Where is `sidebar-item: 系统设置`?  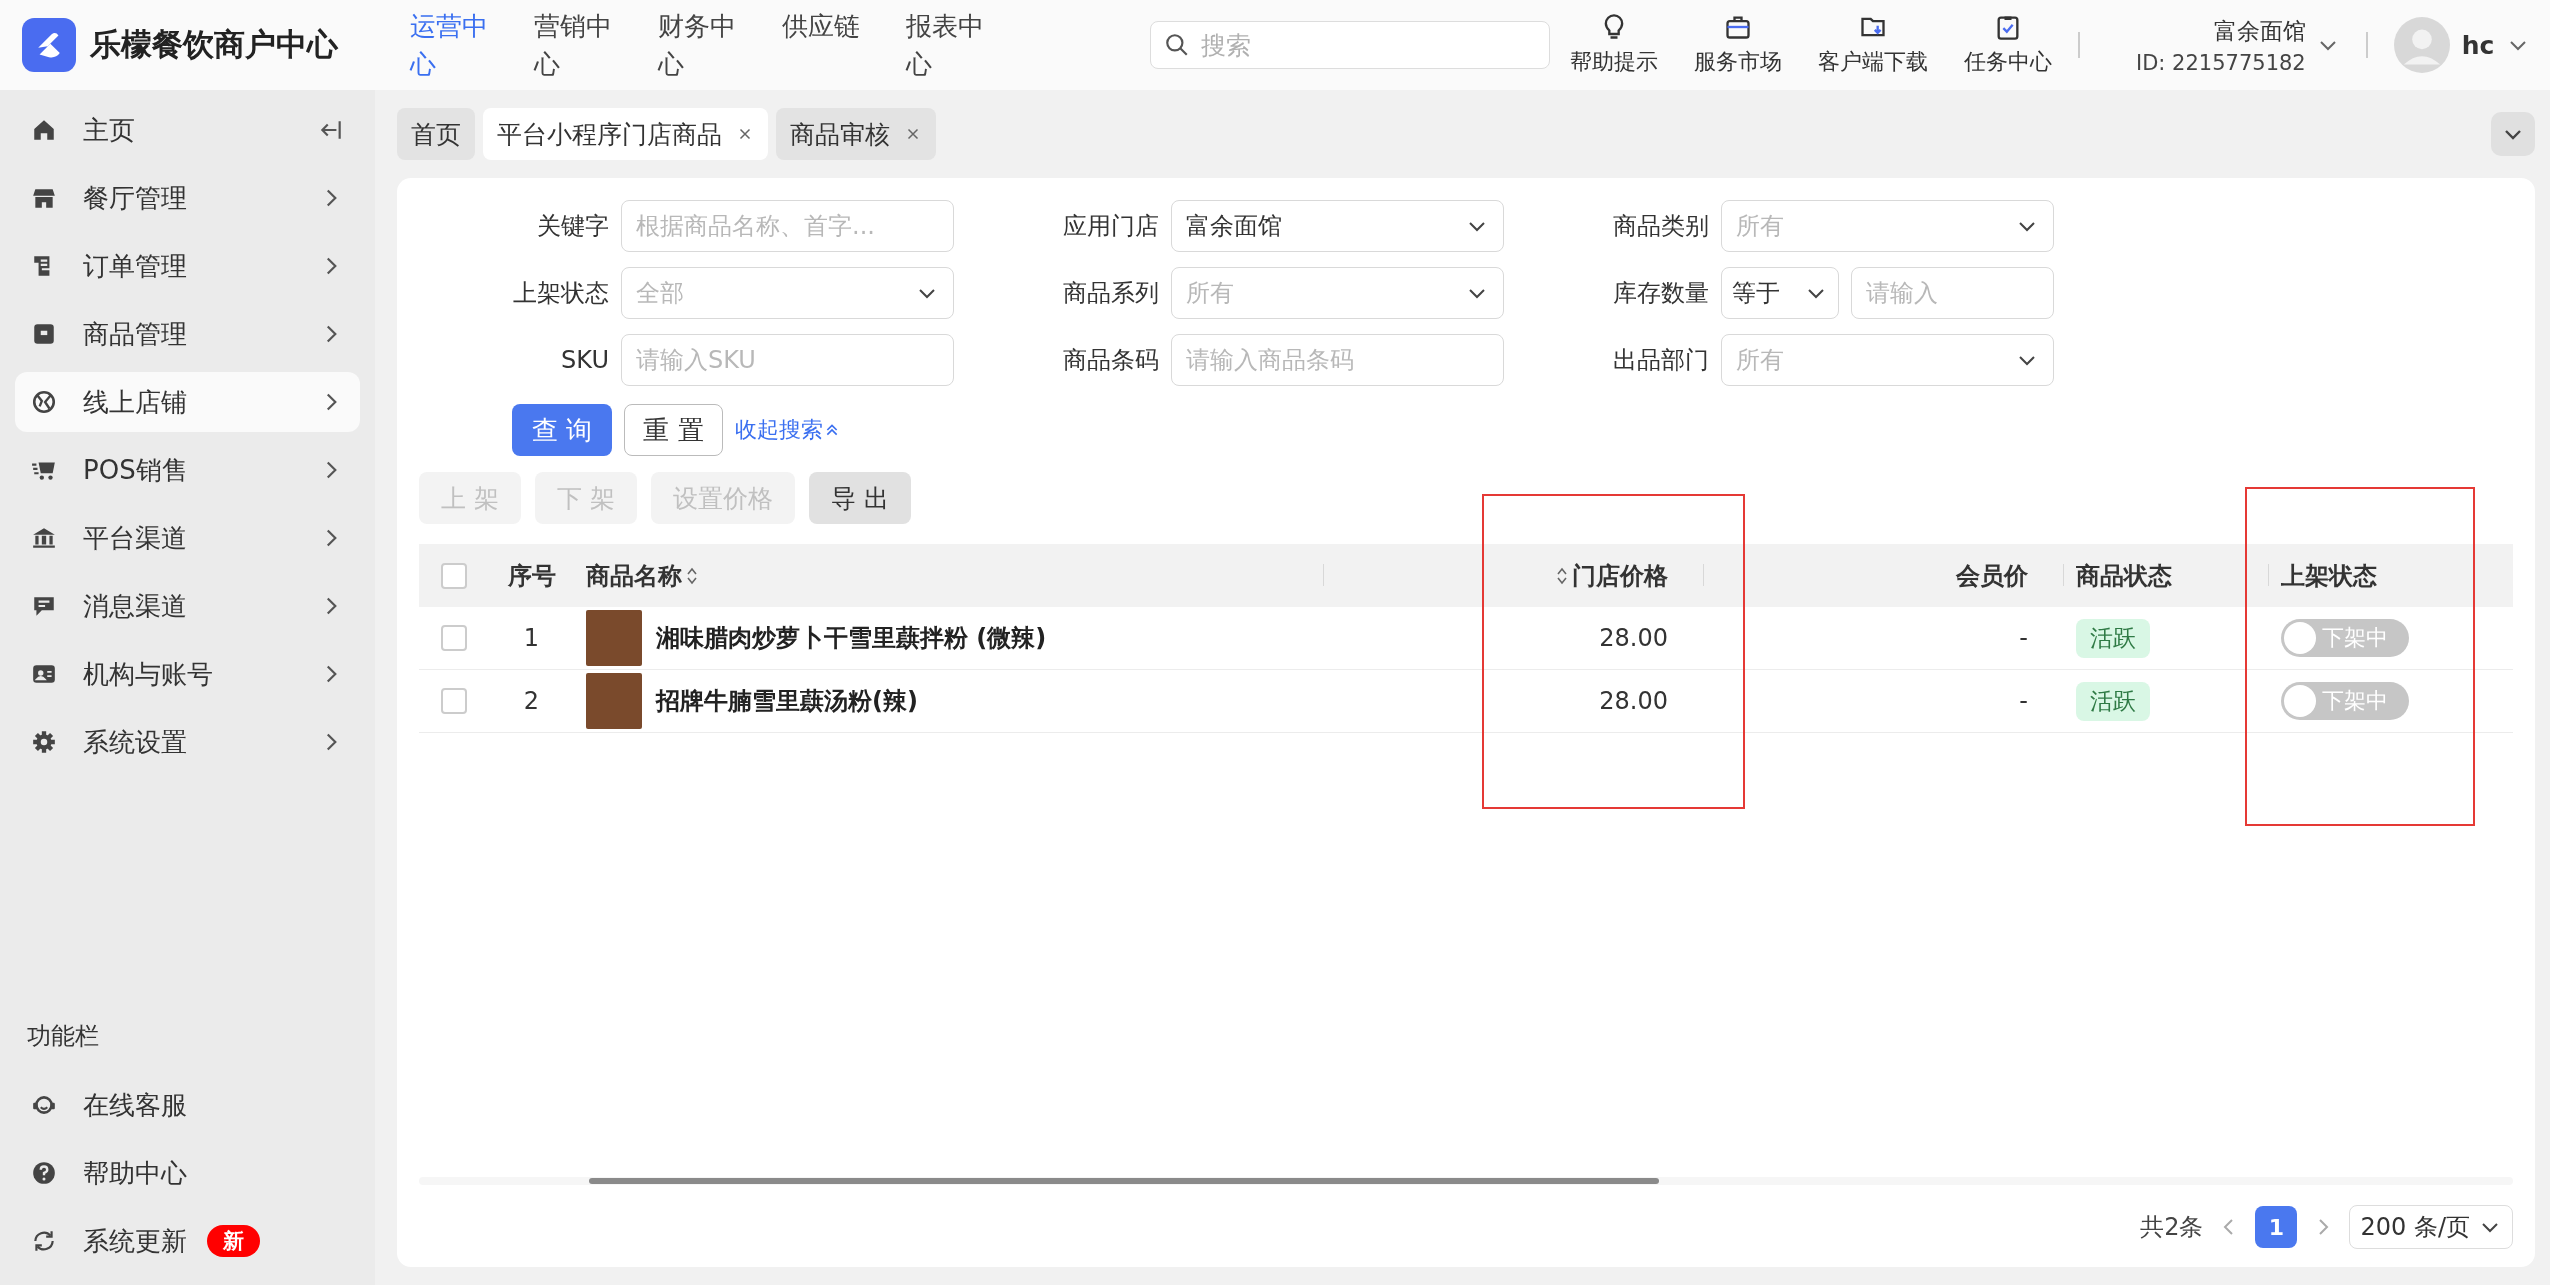
sidebar-item: 系统设置 is located at coordinates (187, 742).